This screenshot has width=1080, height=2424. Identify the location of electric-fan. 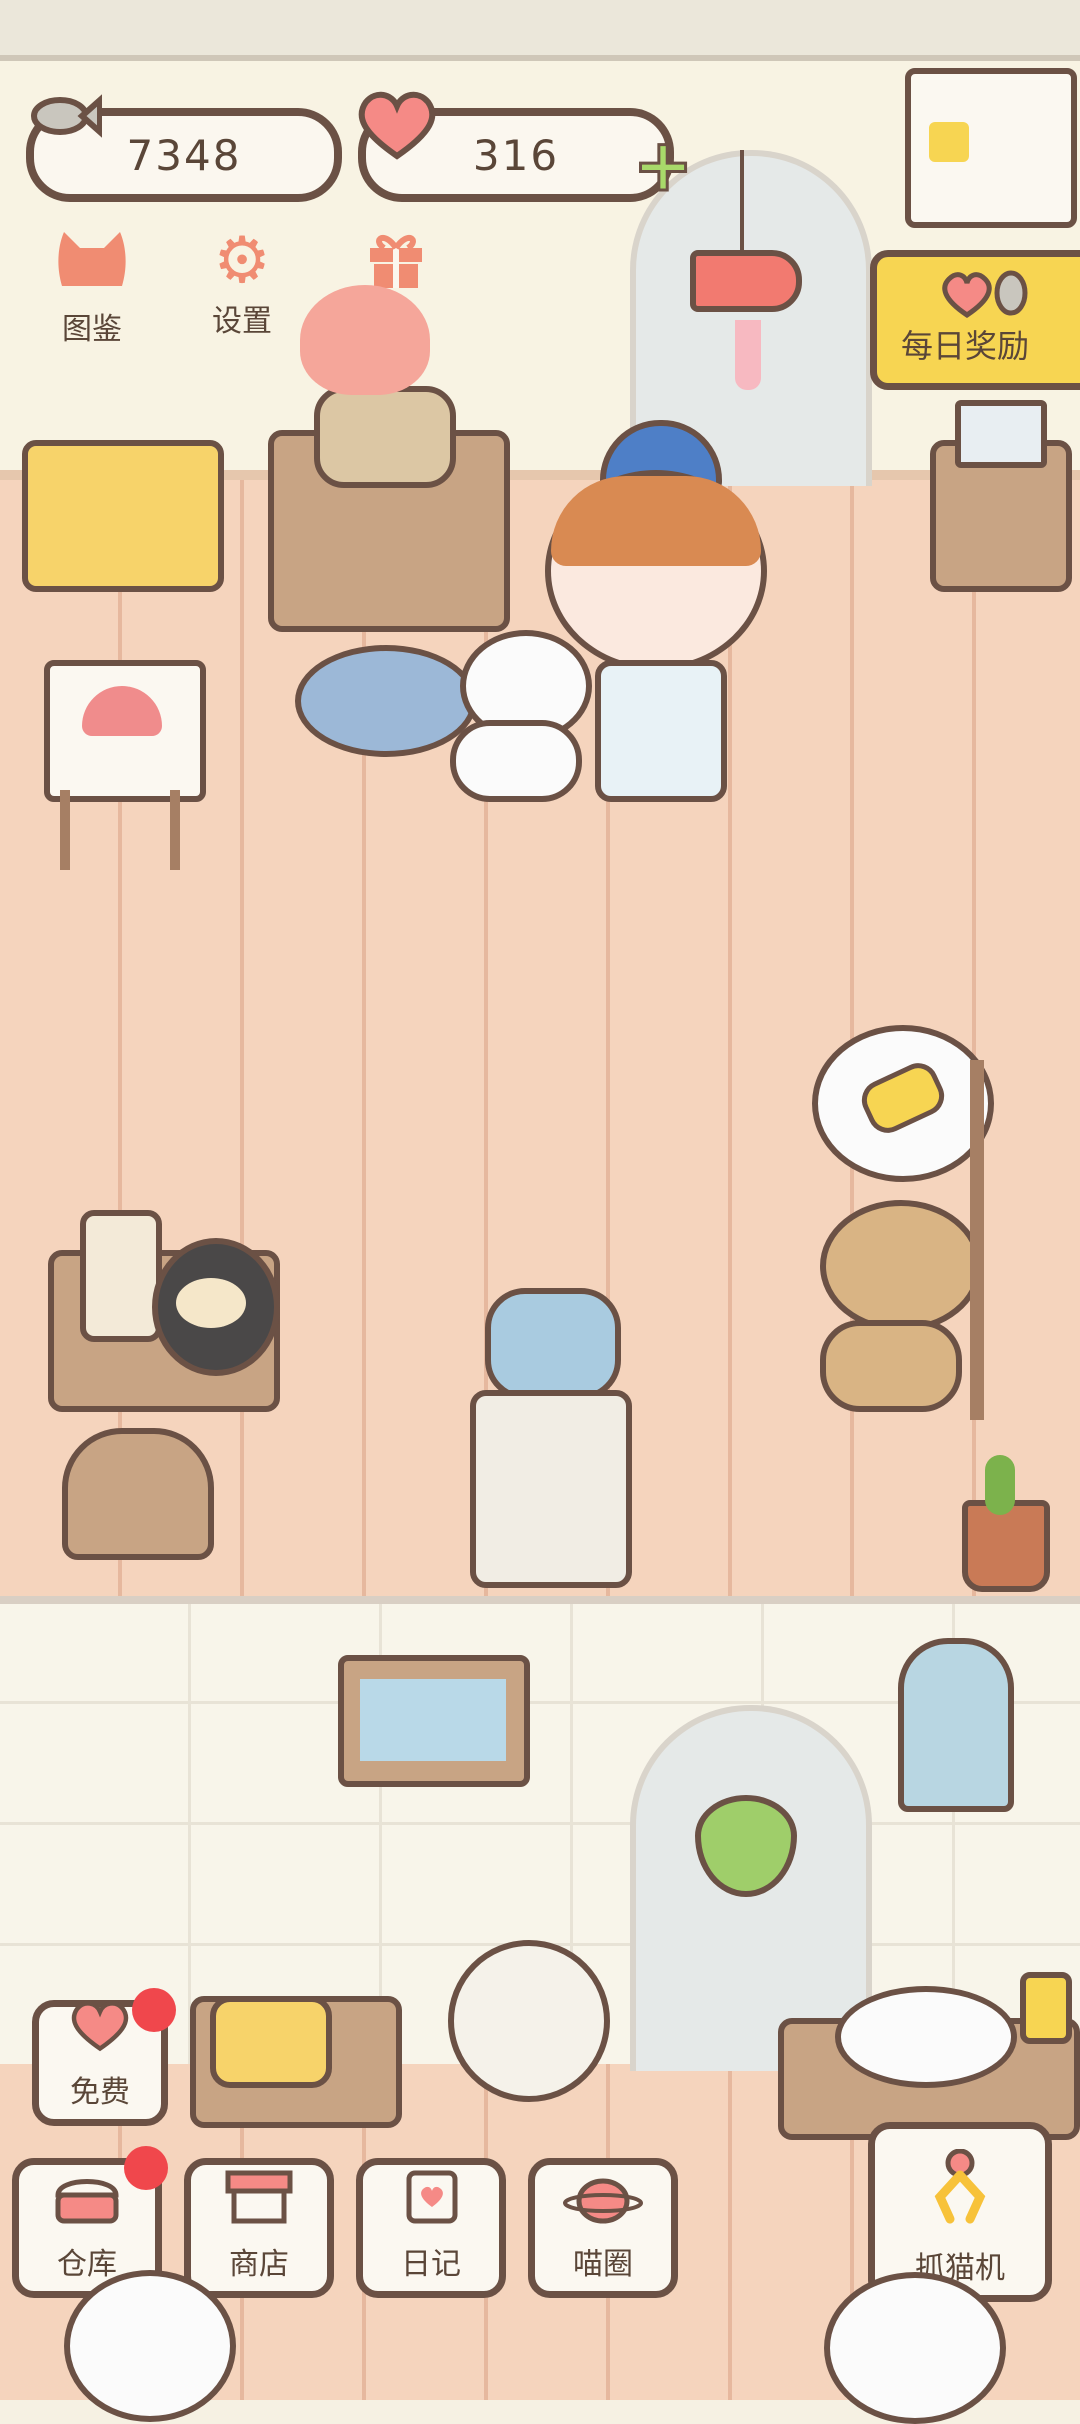
(529, 2021).